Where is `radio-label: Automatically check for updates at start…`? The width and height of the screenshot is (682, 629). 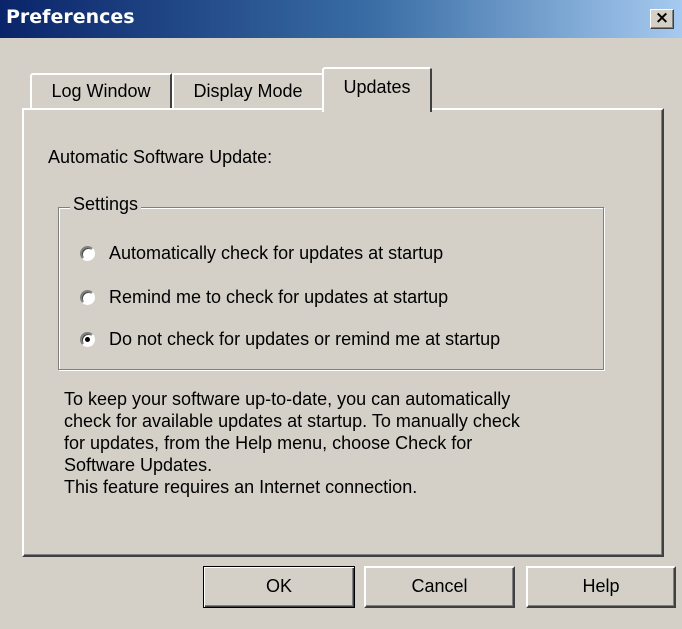 radio-label: Automatically check for updates at start… is located at coordinates (276, 253).